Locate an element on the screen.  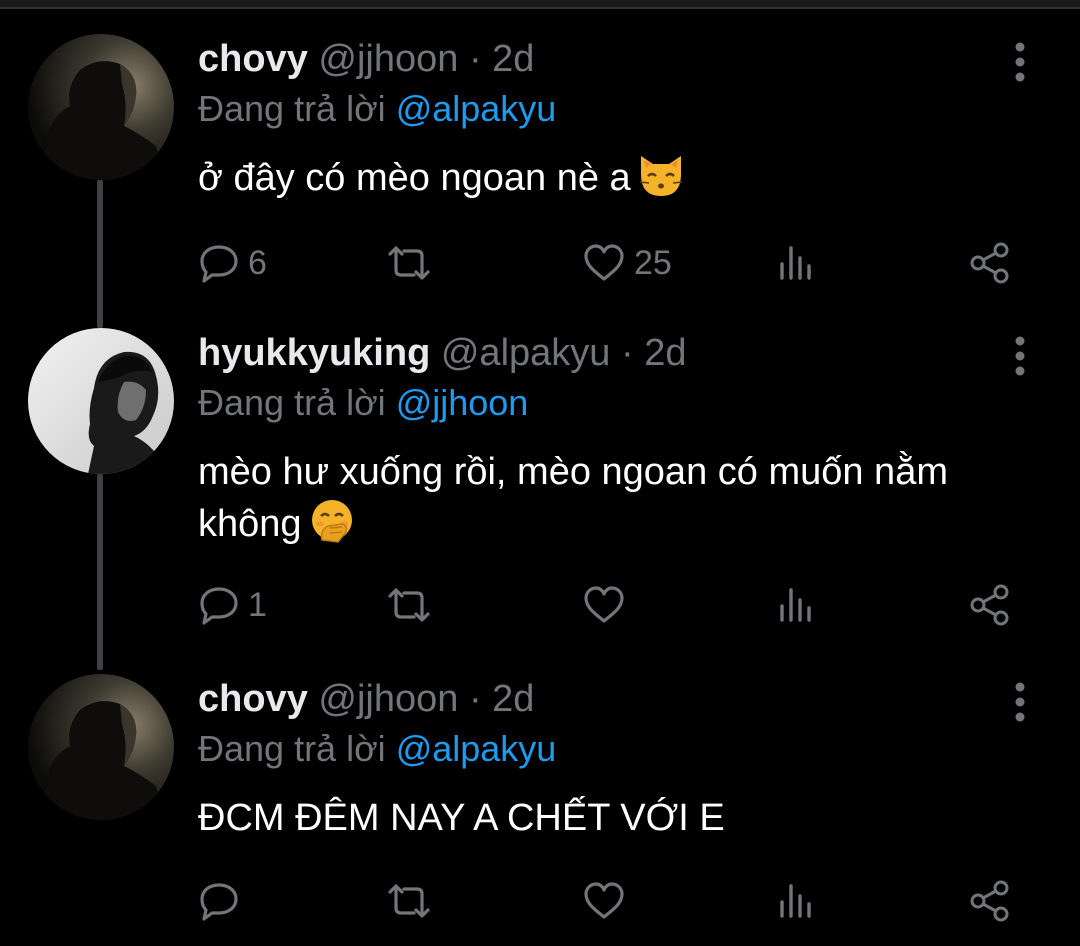
tweet-text: ở đây có mèo ngoan nè a is located at coordinates (598, 182).